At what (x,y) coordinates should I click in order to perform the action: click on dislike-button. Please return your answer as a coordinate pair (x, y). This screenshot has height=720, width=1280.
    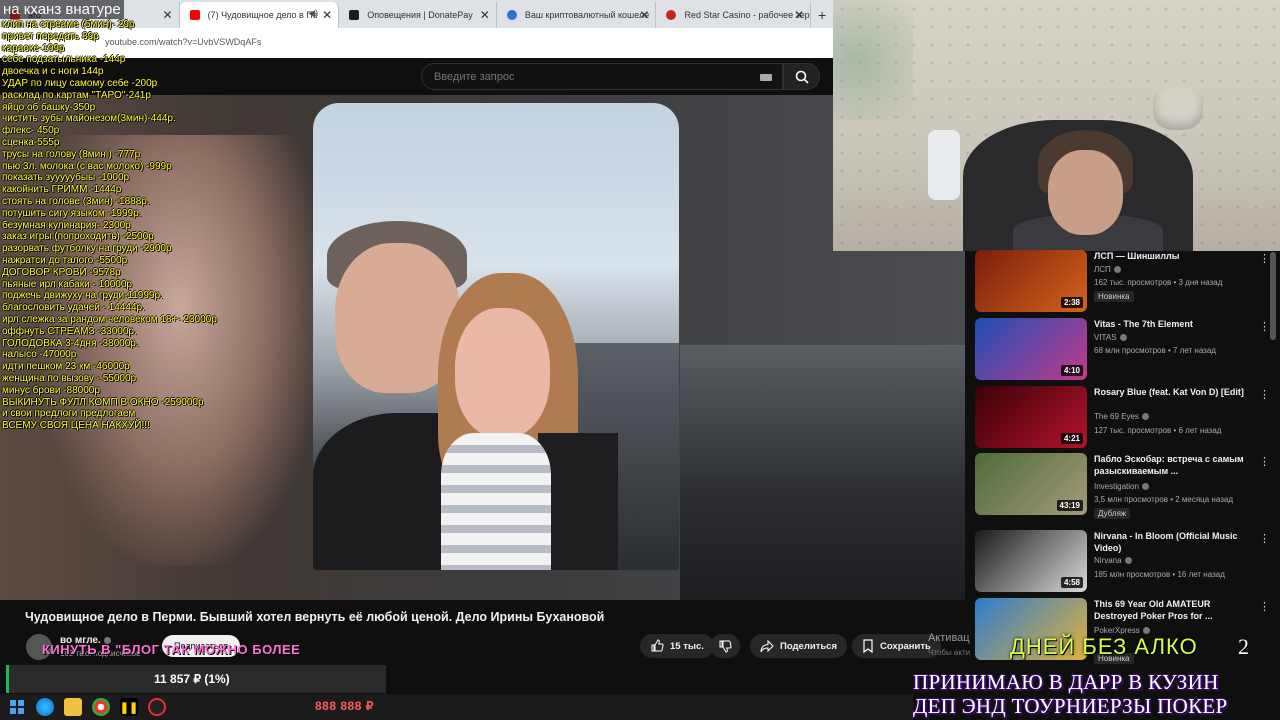
    Looking at the image, I should click on (725, 646).